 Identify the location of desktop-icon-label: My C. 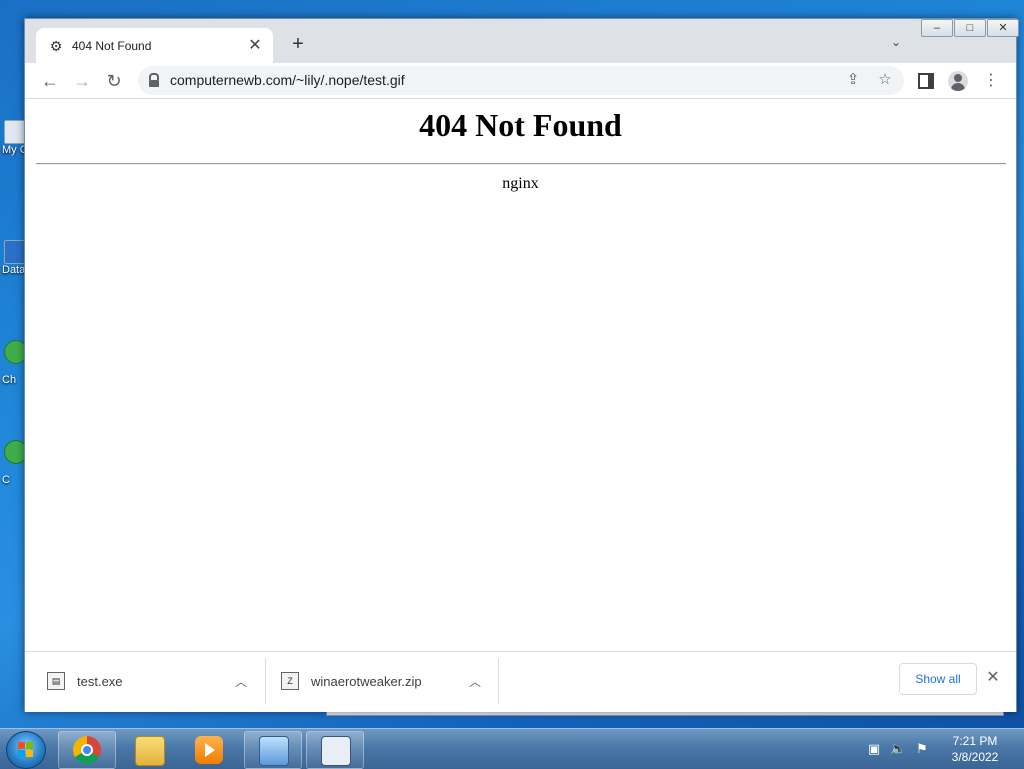
(14, 150).